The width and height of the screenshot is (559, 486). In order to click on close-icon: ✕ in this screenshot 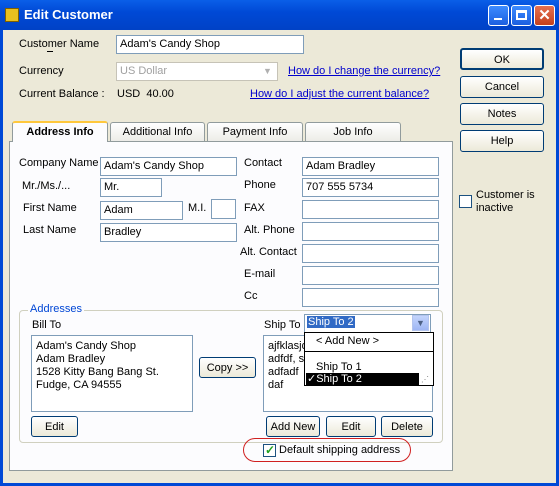, I will do `click(544, 15)`.